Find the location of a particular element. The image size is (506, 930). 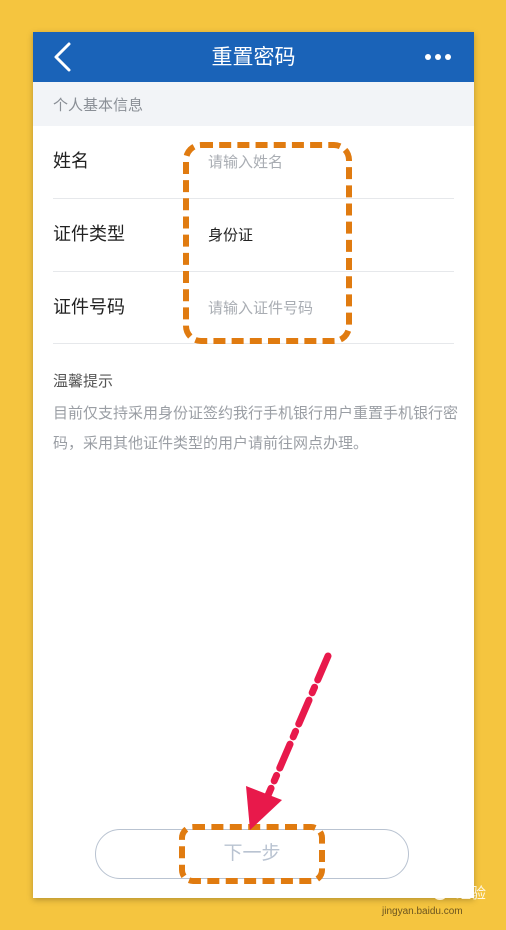

id-number-label: 证件号码 is located at coordinates (89, 307).